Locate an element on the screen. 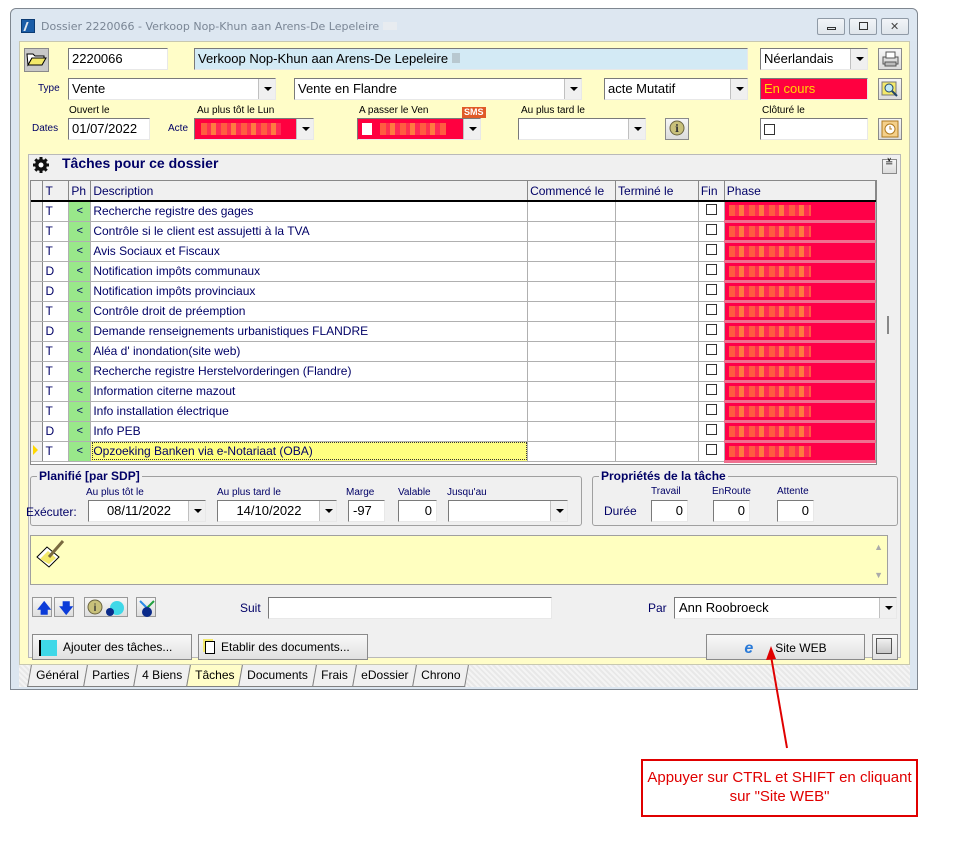  annotation-arrow is located at coordinates (777, 697).